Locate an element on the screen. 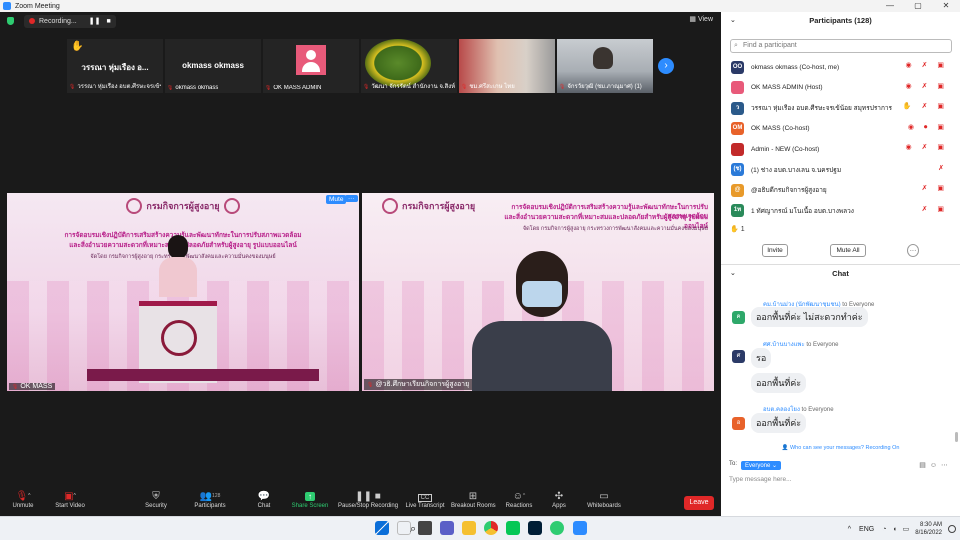 The image size is (960, 540). photoshop-icon is located at coordinates (535, 528).